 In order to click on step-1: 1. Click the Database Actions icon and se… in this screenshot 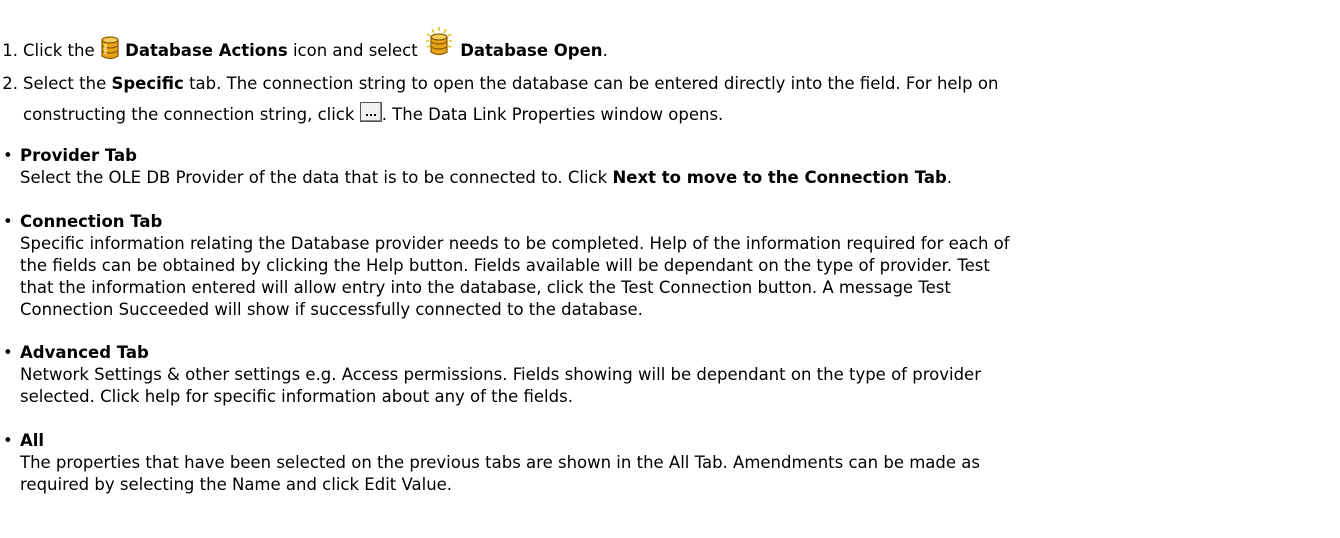, I will do `click(304, 46)`.